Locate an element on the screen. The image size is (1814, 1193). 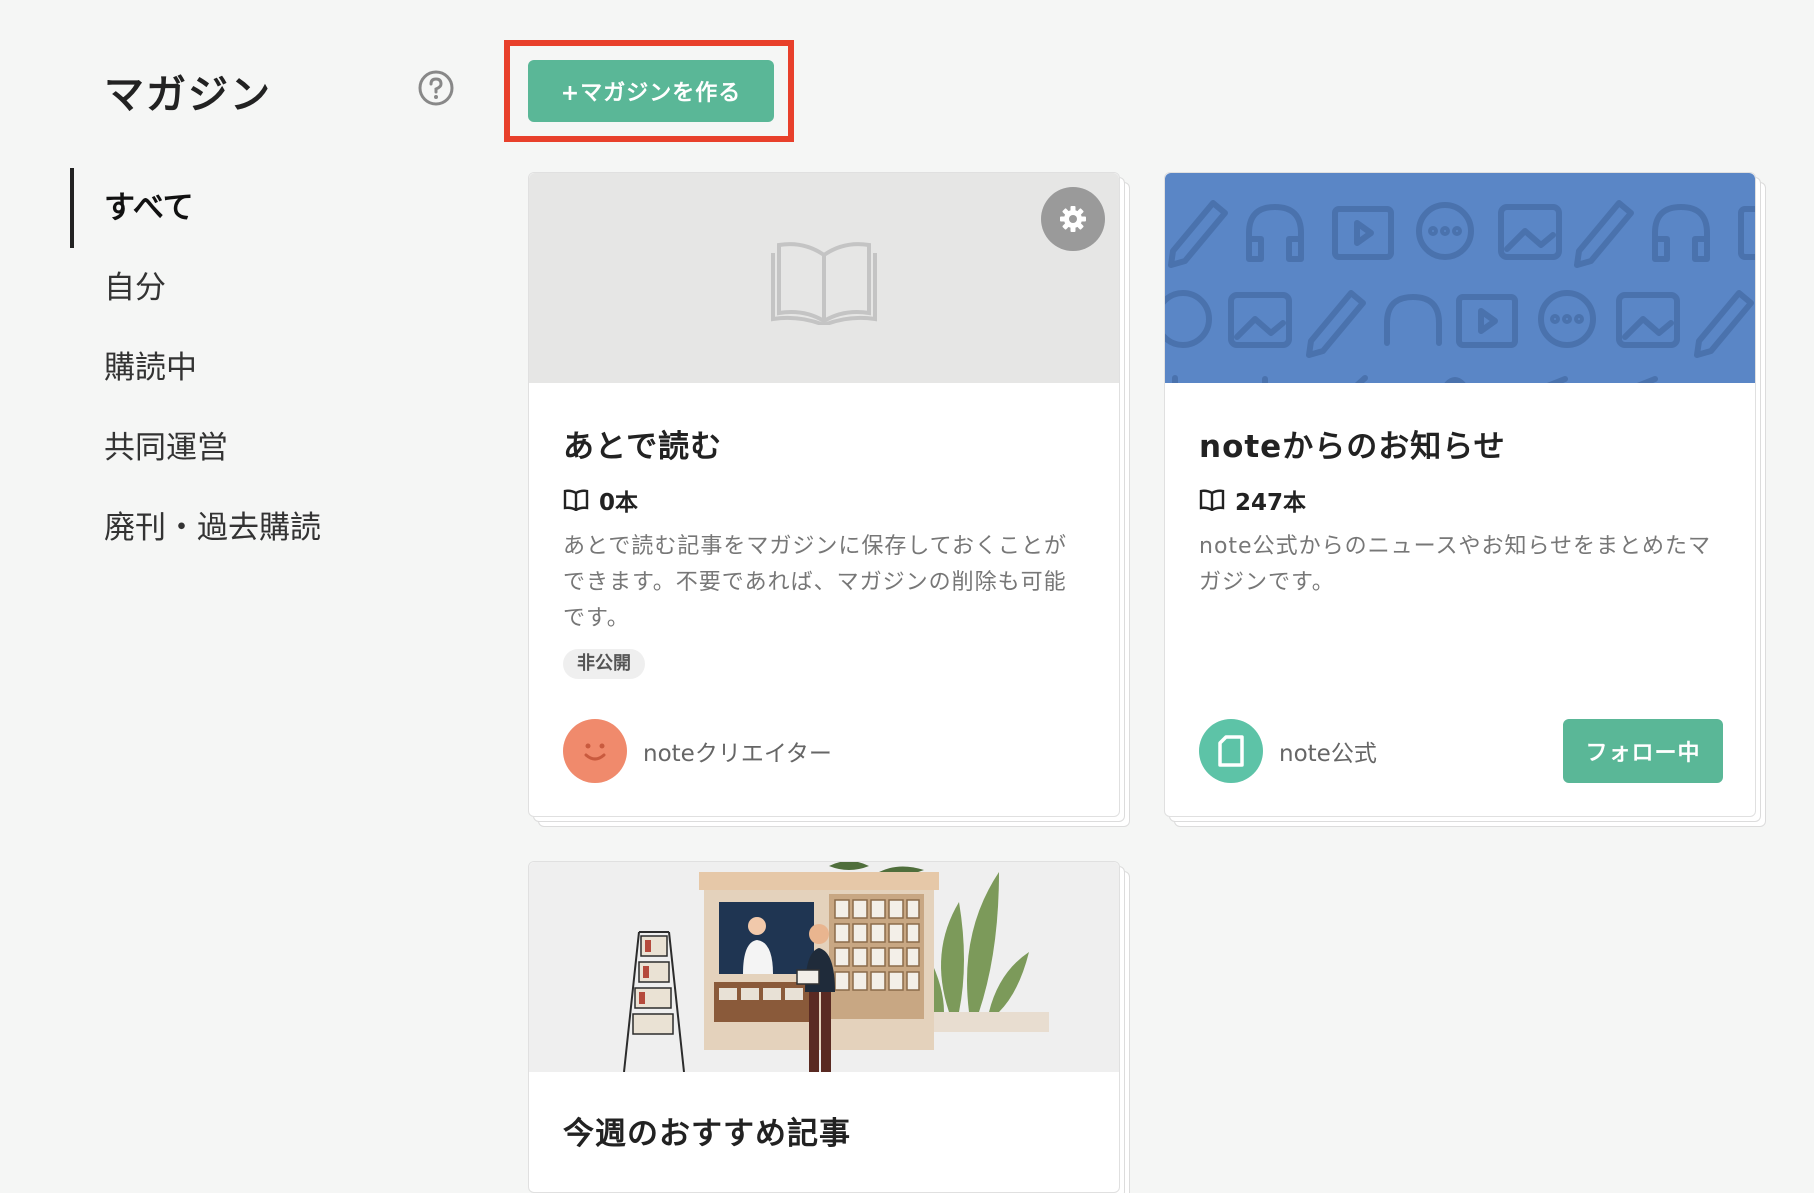
article-count: 0本 is located at coordinates (600, 500).